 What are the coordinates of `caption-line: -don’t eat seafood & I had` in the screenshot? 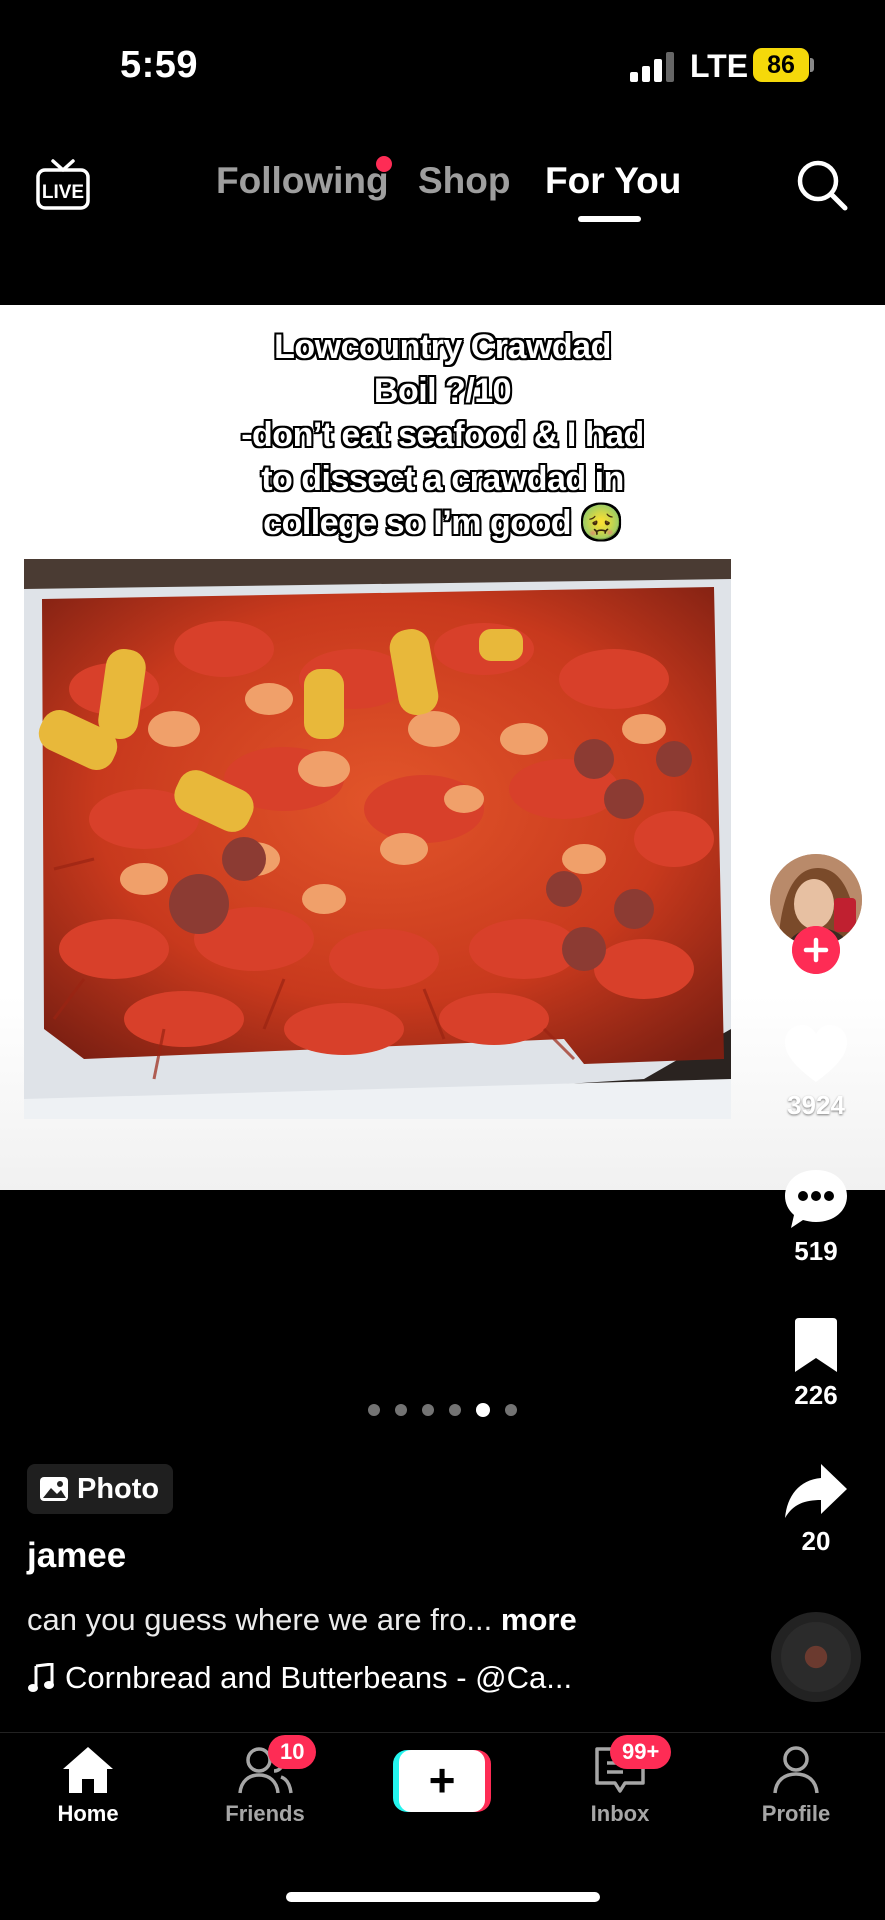 It's located at (442, 435).